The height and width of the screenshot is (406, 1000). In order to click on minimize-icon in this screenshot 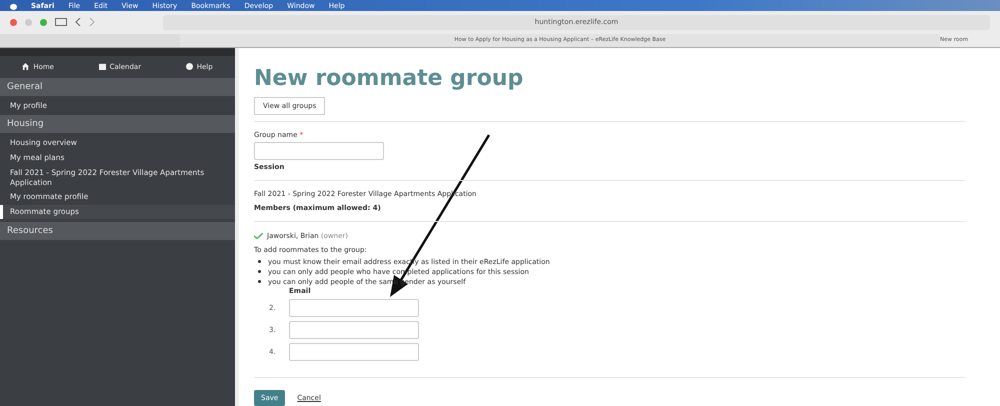, I will do `click(28, 22)`.